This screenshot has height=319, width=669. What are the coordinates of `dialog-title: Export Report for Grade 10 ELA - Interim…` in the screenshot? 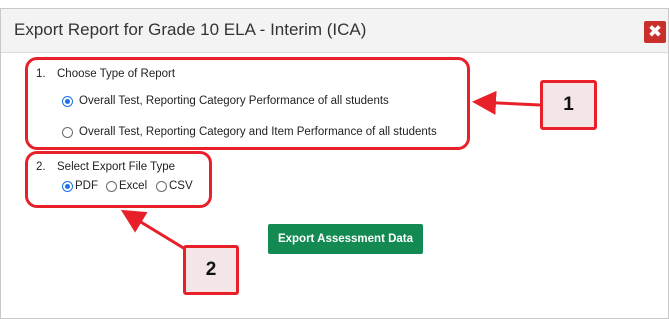 It's located at (190, 29).